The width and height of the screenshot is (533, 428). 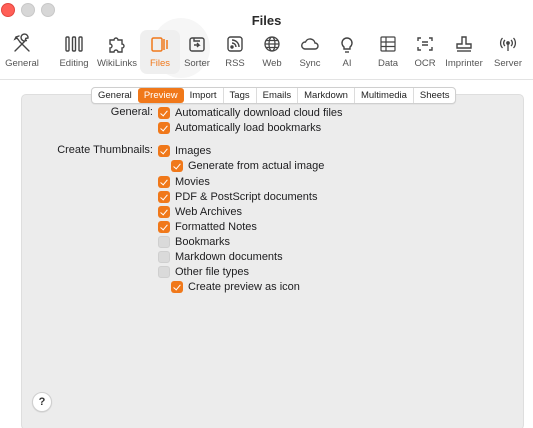 What do you see at coordinates (117, 44) in the screenshot?
I see `puzzle-icon` at bounding box center [117, 44].